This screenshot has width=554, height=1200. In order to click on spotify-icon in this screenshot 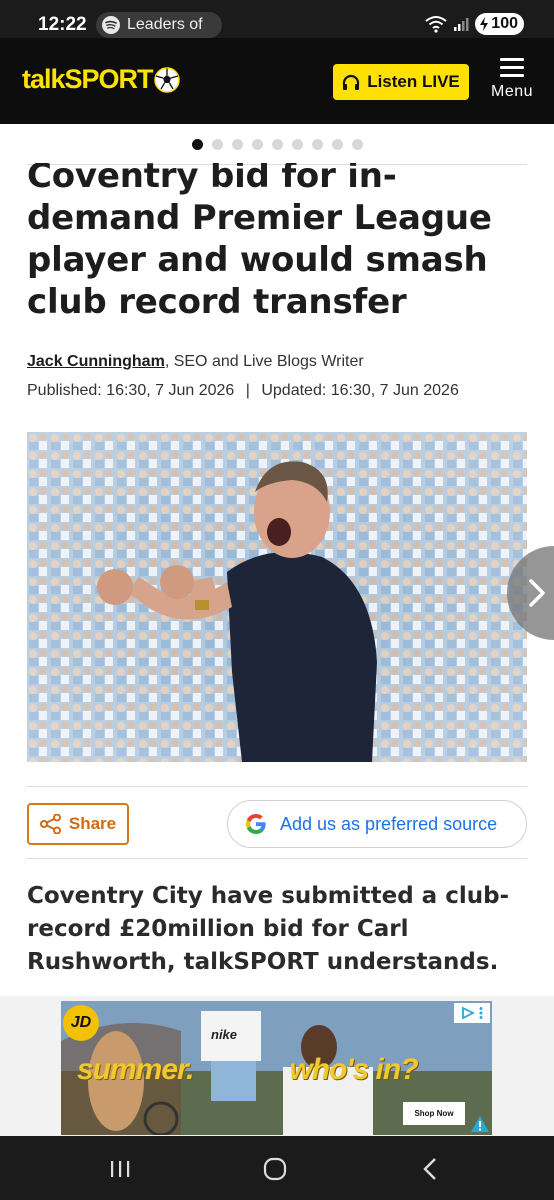, I will do `click(111, 25)`.